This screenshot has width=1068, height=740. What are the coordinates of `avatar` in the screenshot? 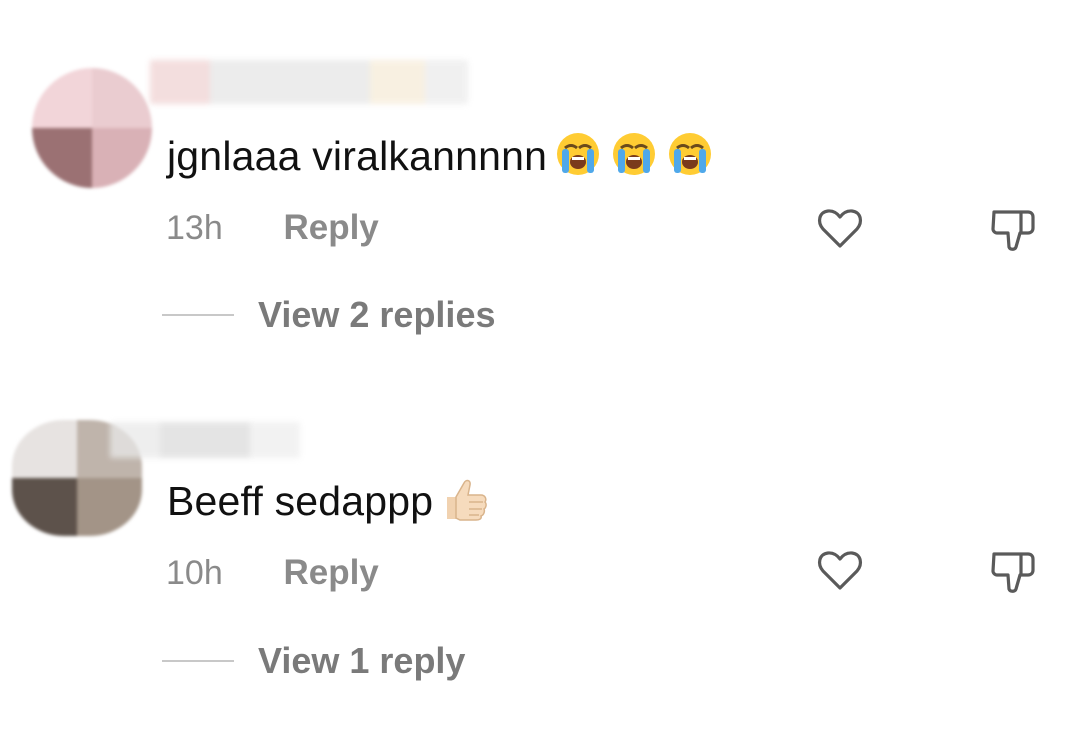 It's located at (92, 128).